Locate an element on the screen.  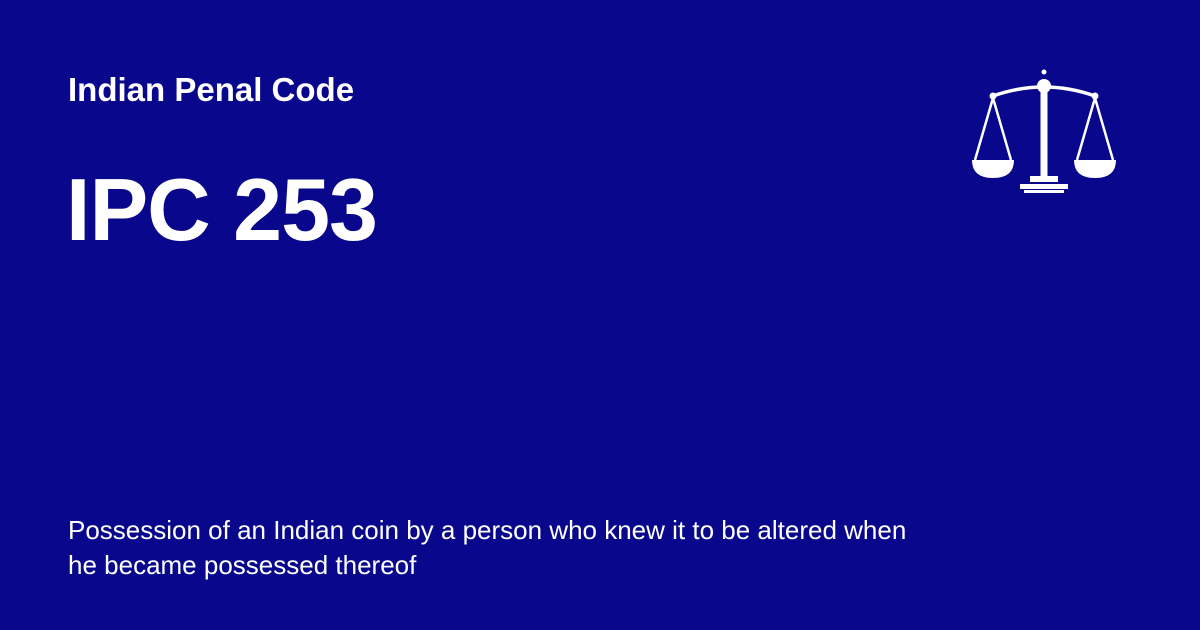
scales-of-justice-icon is located at coordinates (1044, 131).